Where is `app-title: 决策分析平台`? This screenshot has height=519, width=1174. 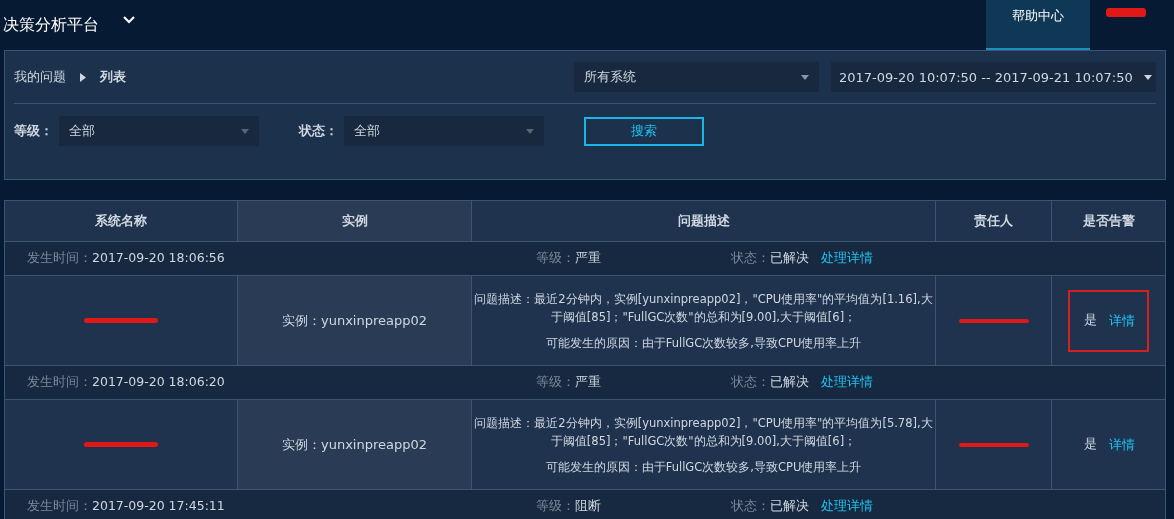
app-title: 决策分析平台 is located at coordinates (51, 25).